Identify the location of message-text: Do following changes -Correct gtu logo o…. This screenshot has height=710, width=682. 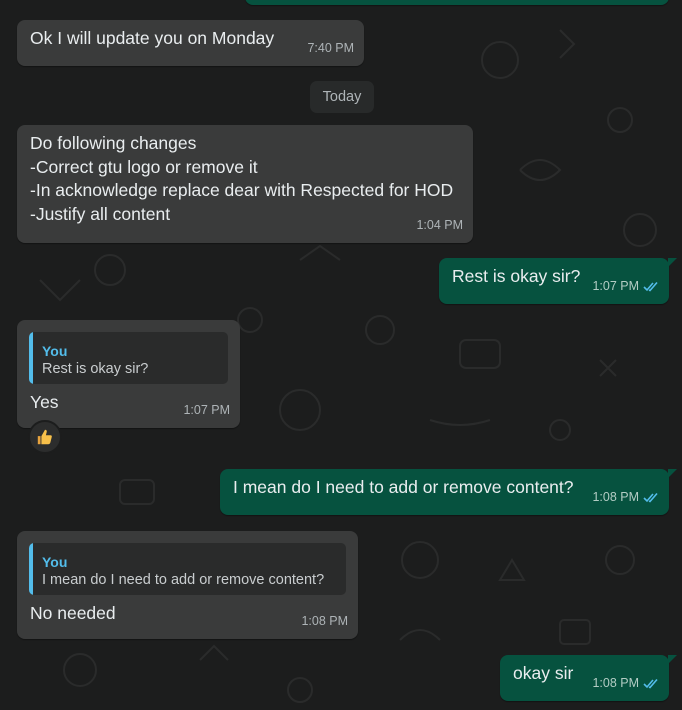
(242, 178).